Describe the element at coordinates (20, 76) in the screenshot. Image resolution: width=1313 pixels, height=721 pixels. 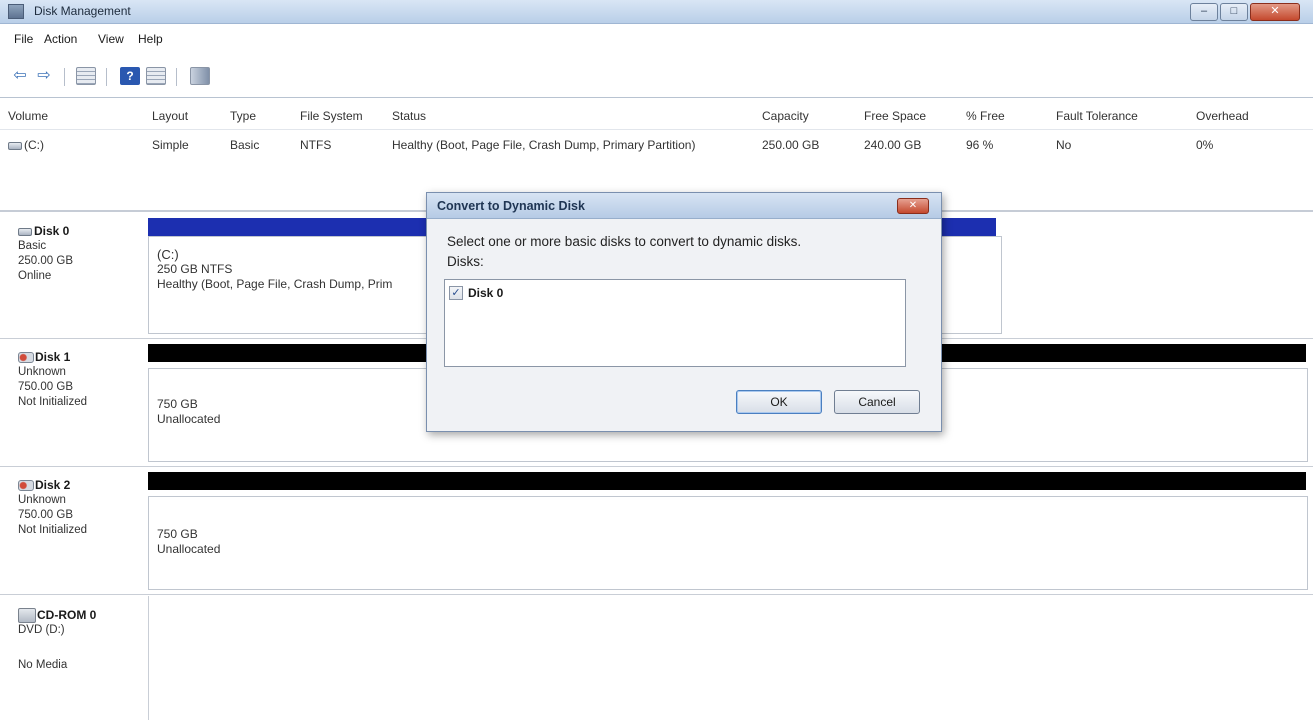
I see `back-arrow-icon: ⇦` at that location.